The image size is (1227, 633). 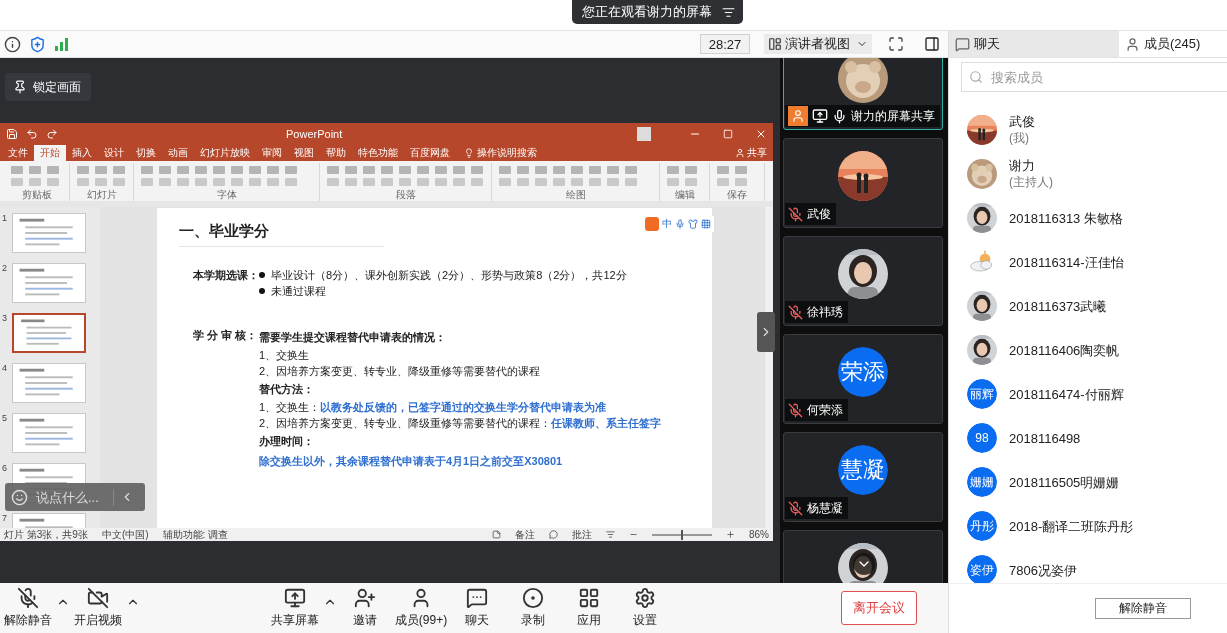 What do you see at coordinates (863, 470) in the screenshot?
I see `avatar: 慧凝` at bounding box center [863, 470].